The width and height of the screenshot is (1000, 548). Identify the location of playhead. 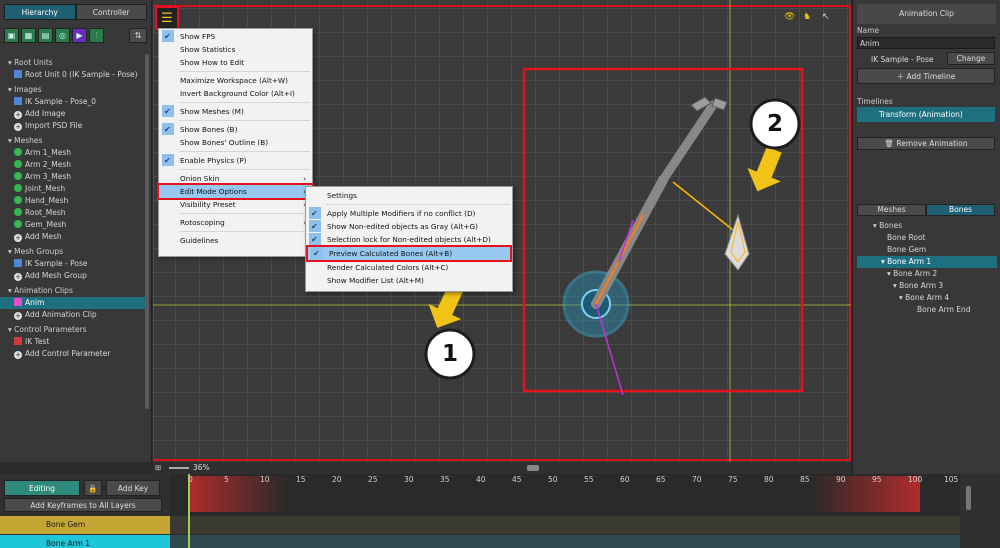
(189, 511).